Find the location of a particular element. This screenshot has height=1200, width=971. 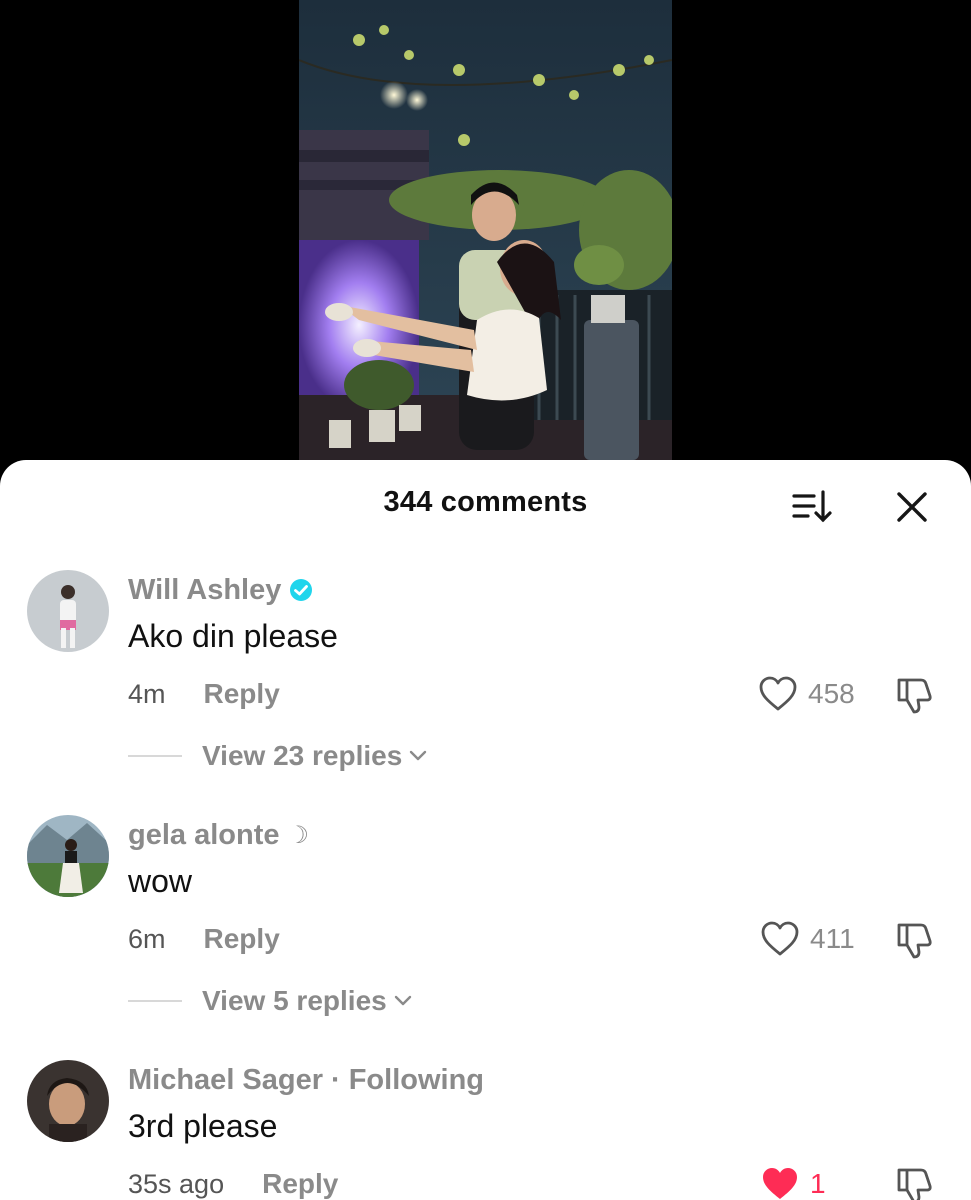

following-label: Following is located at coordinates (416, 1079).